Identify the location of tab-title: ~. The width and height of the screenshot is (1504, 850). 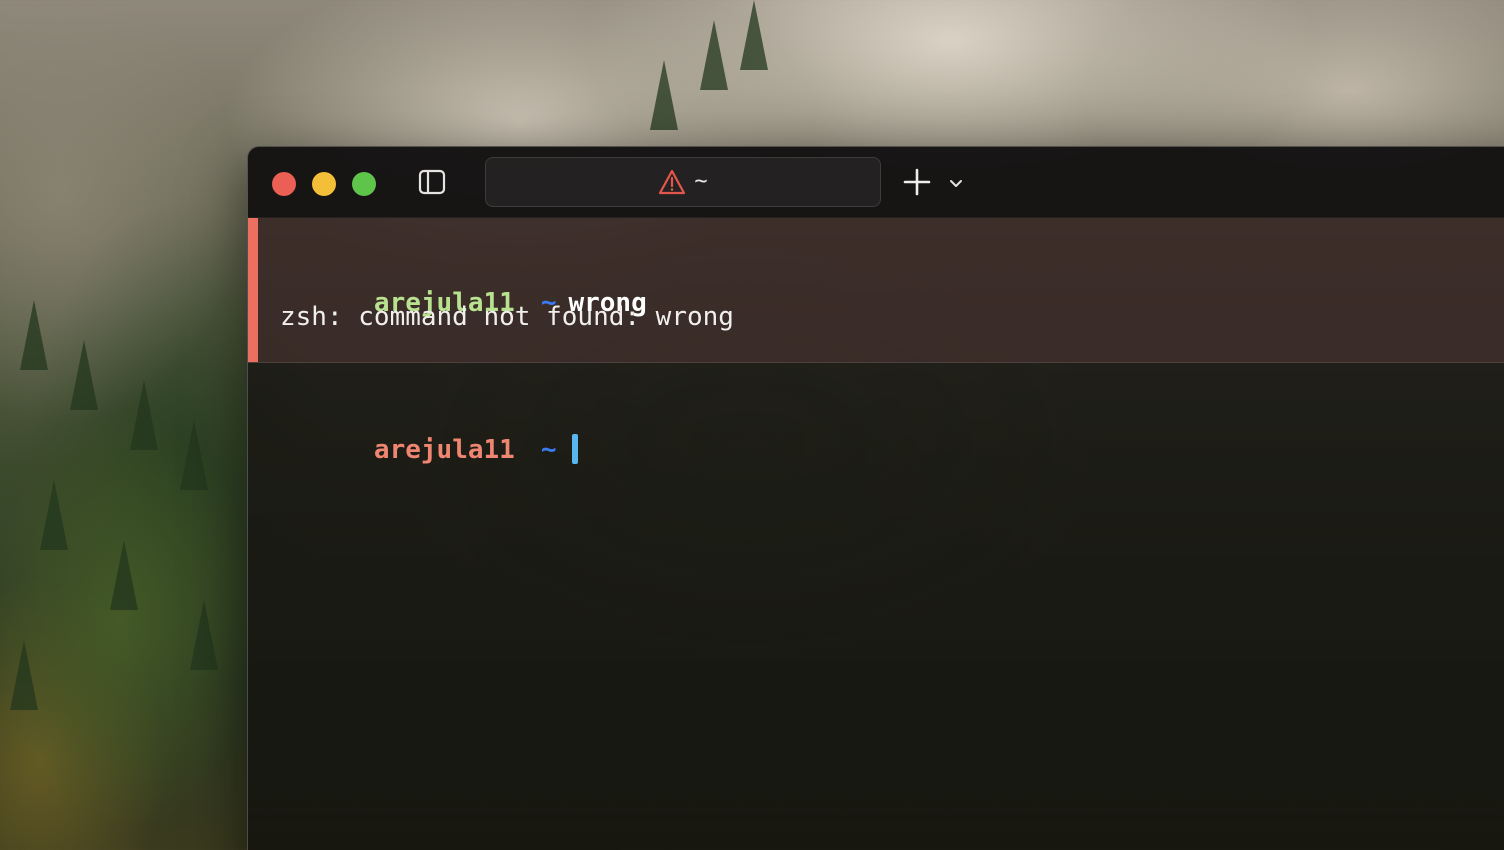
(701, 181).